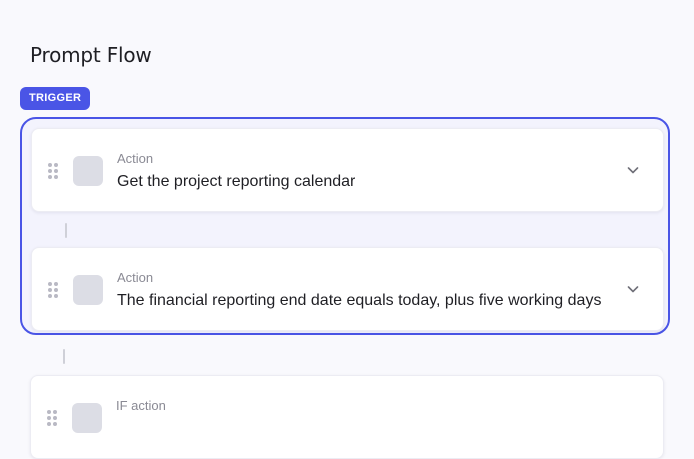 The image size is (694, 459). I want to click on card-type-label: IF action, so click(141, 405).